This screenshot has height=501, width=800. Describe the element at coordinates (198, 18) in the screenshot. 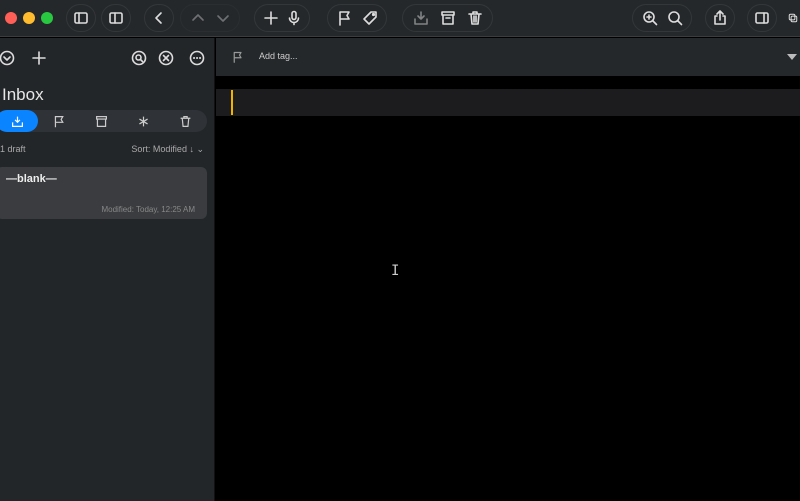

I see `chevron-up-icon` at that location.